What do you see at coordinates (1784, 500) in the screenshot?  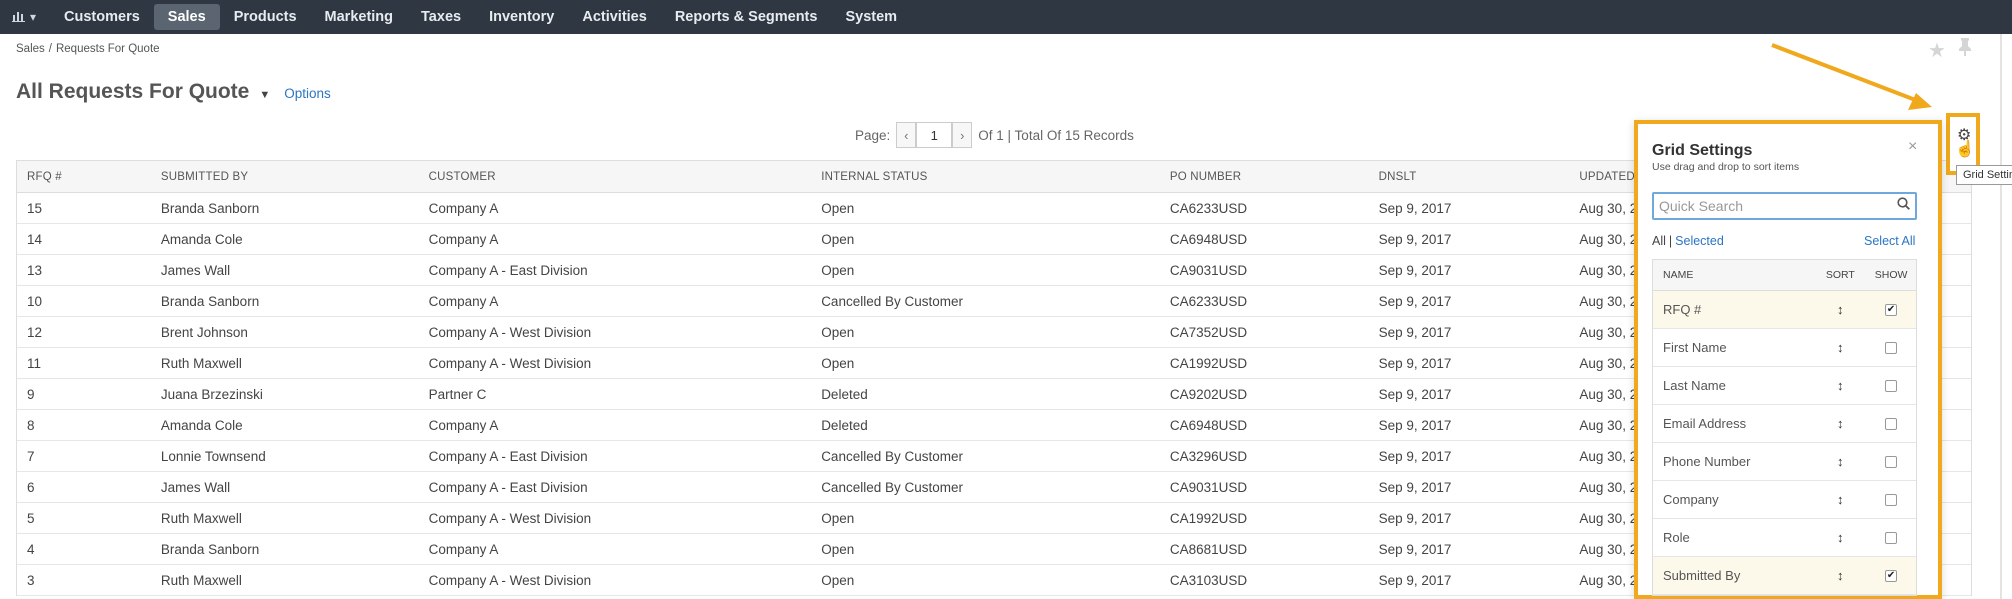 I see `column-setting-row: Company ↕` at bounding box center [1784, 500].